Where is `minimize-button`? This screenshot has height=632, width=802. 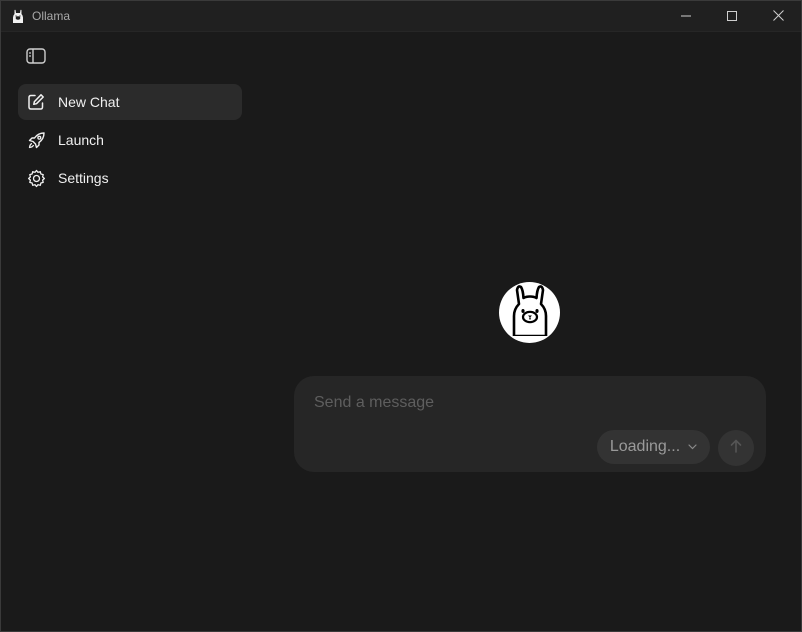 minimize-button is located at coordinates (686, 16).